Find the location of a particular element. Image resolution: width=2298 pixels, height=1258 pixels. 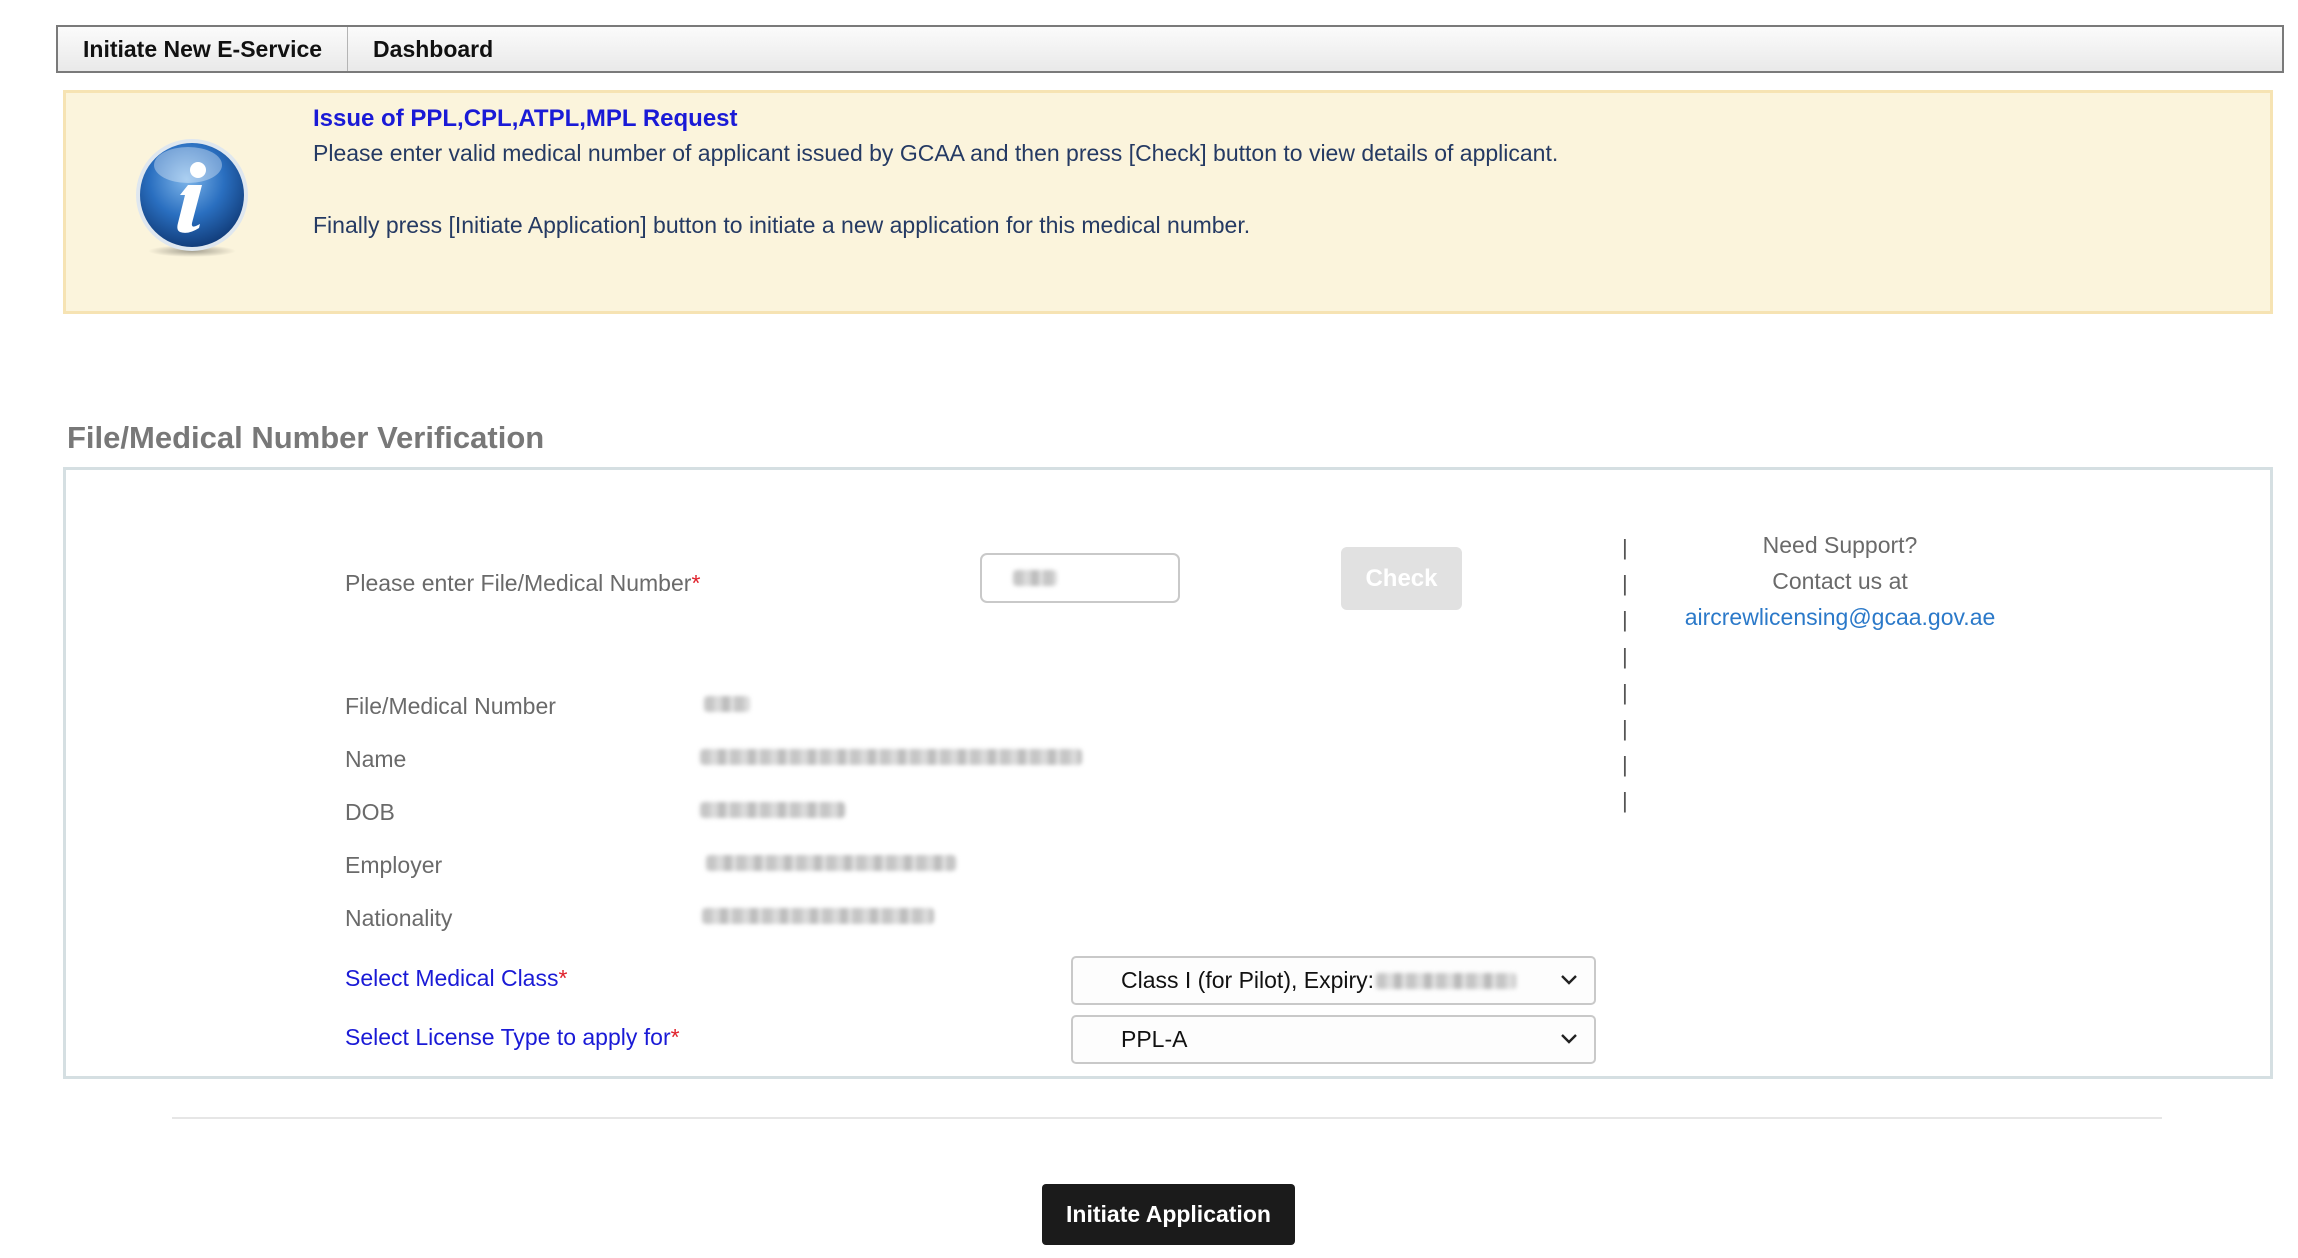

divider-line is located at coordinates (1167, 1118).